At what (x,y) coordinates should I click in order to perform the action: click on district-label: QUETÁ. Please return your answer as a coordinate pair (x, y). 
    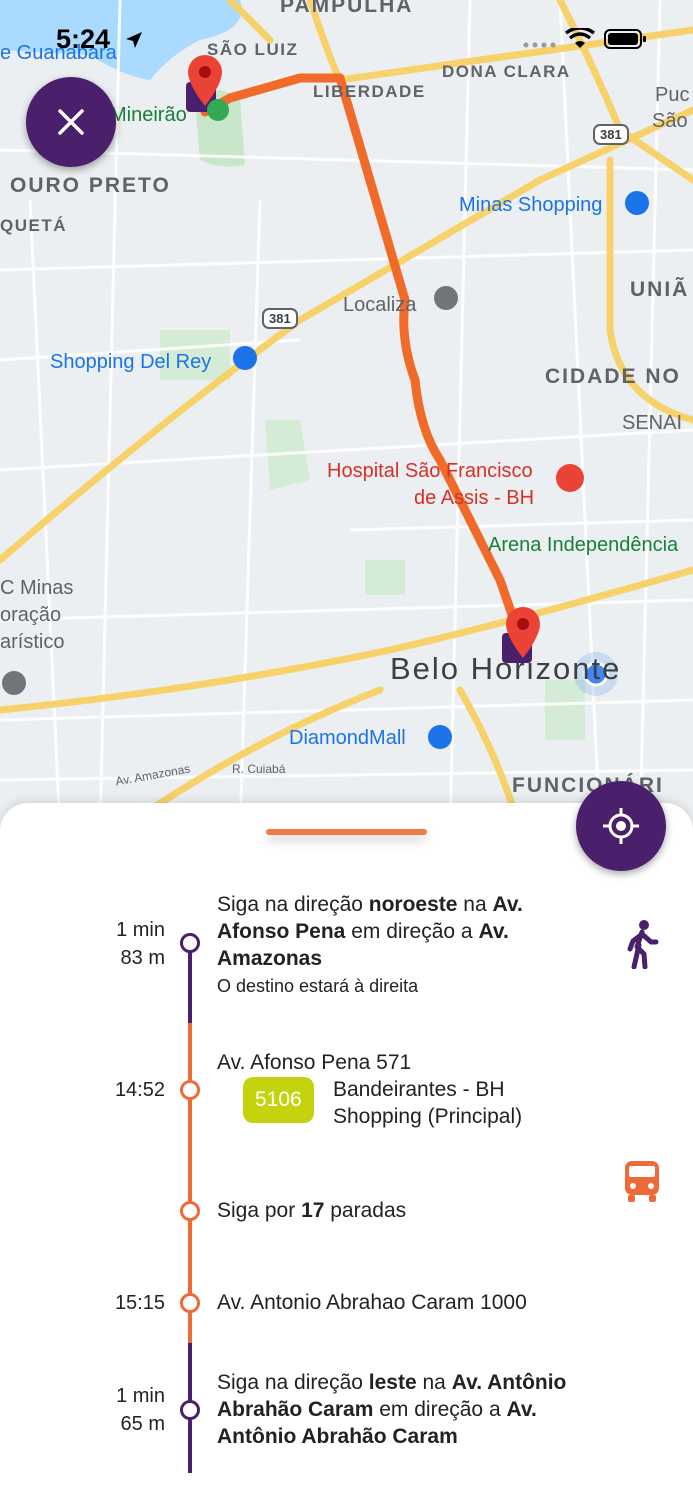
    Looking at the image, I should click on (33, 225).